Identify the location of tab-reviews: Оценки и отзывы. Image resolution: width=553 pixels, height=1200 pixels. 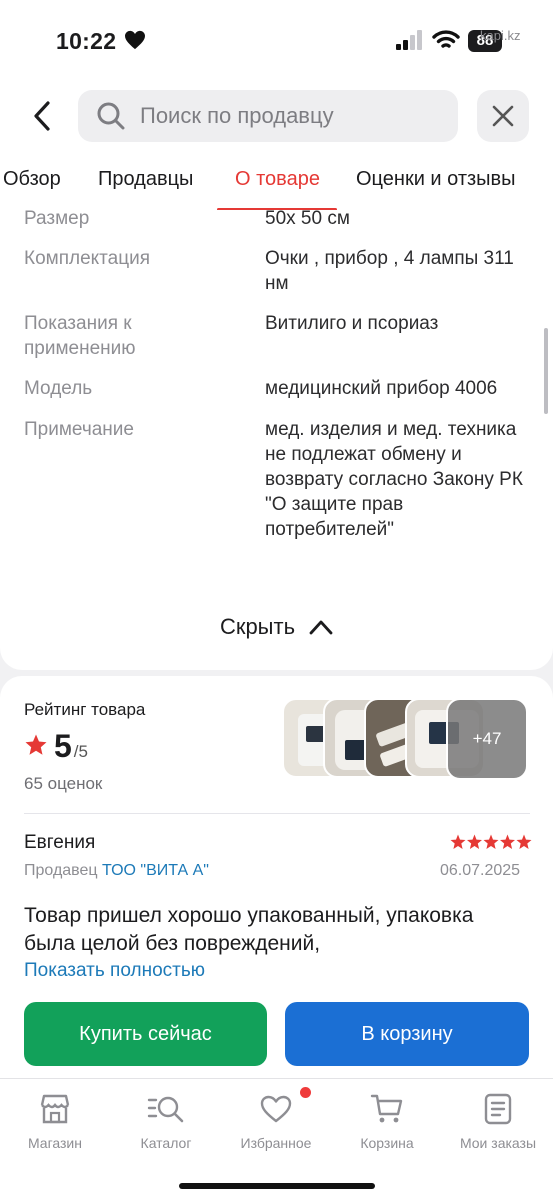
(436, 179).